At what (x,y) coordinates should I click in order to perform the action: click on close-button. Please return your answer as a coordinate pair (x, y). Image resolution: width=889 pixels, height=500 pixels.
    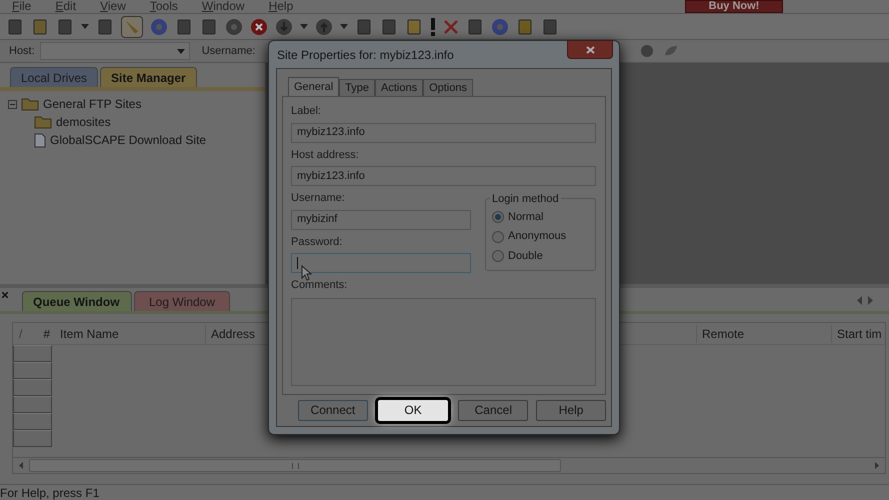
    Looking at the image, I should click on (590, 49).